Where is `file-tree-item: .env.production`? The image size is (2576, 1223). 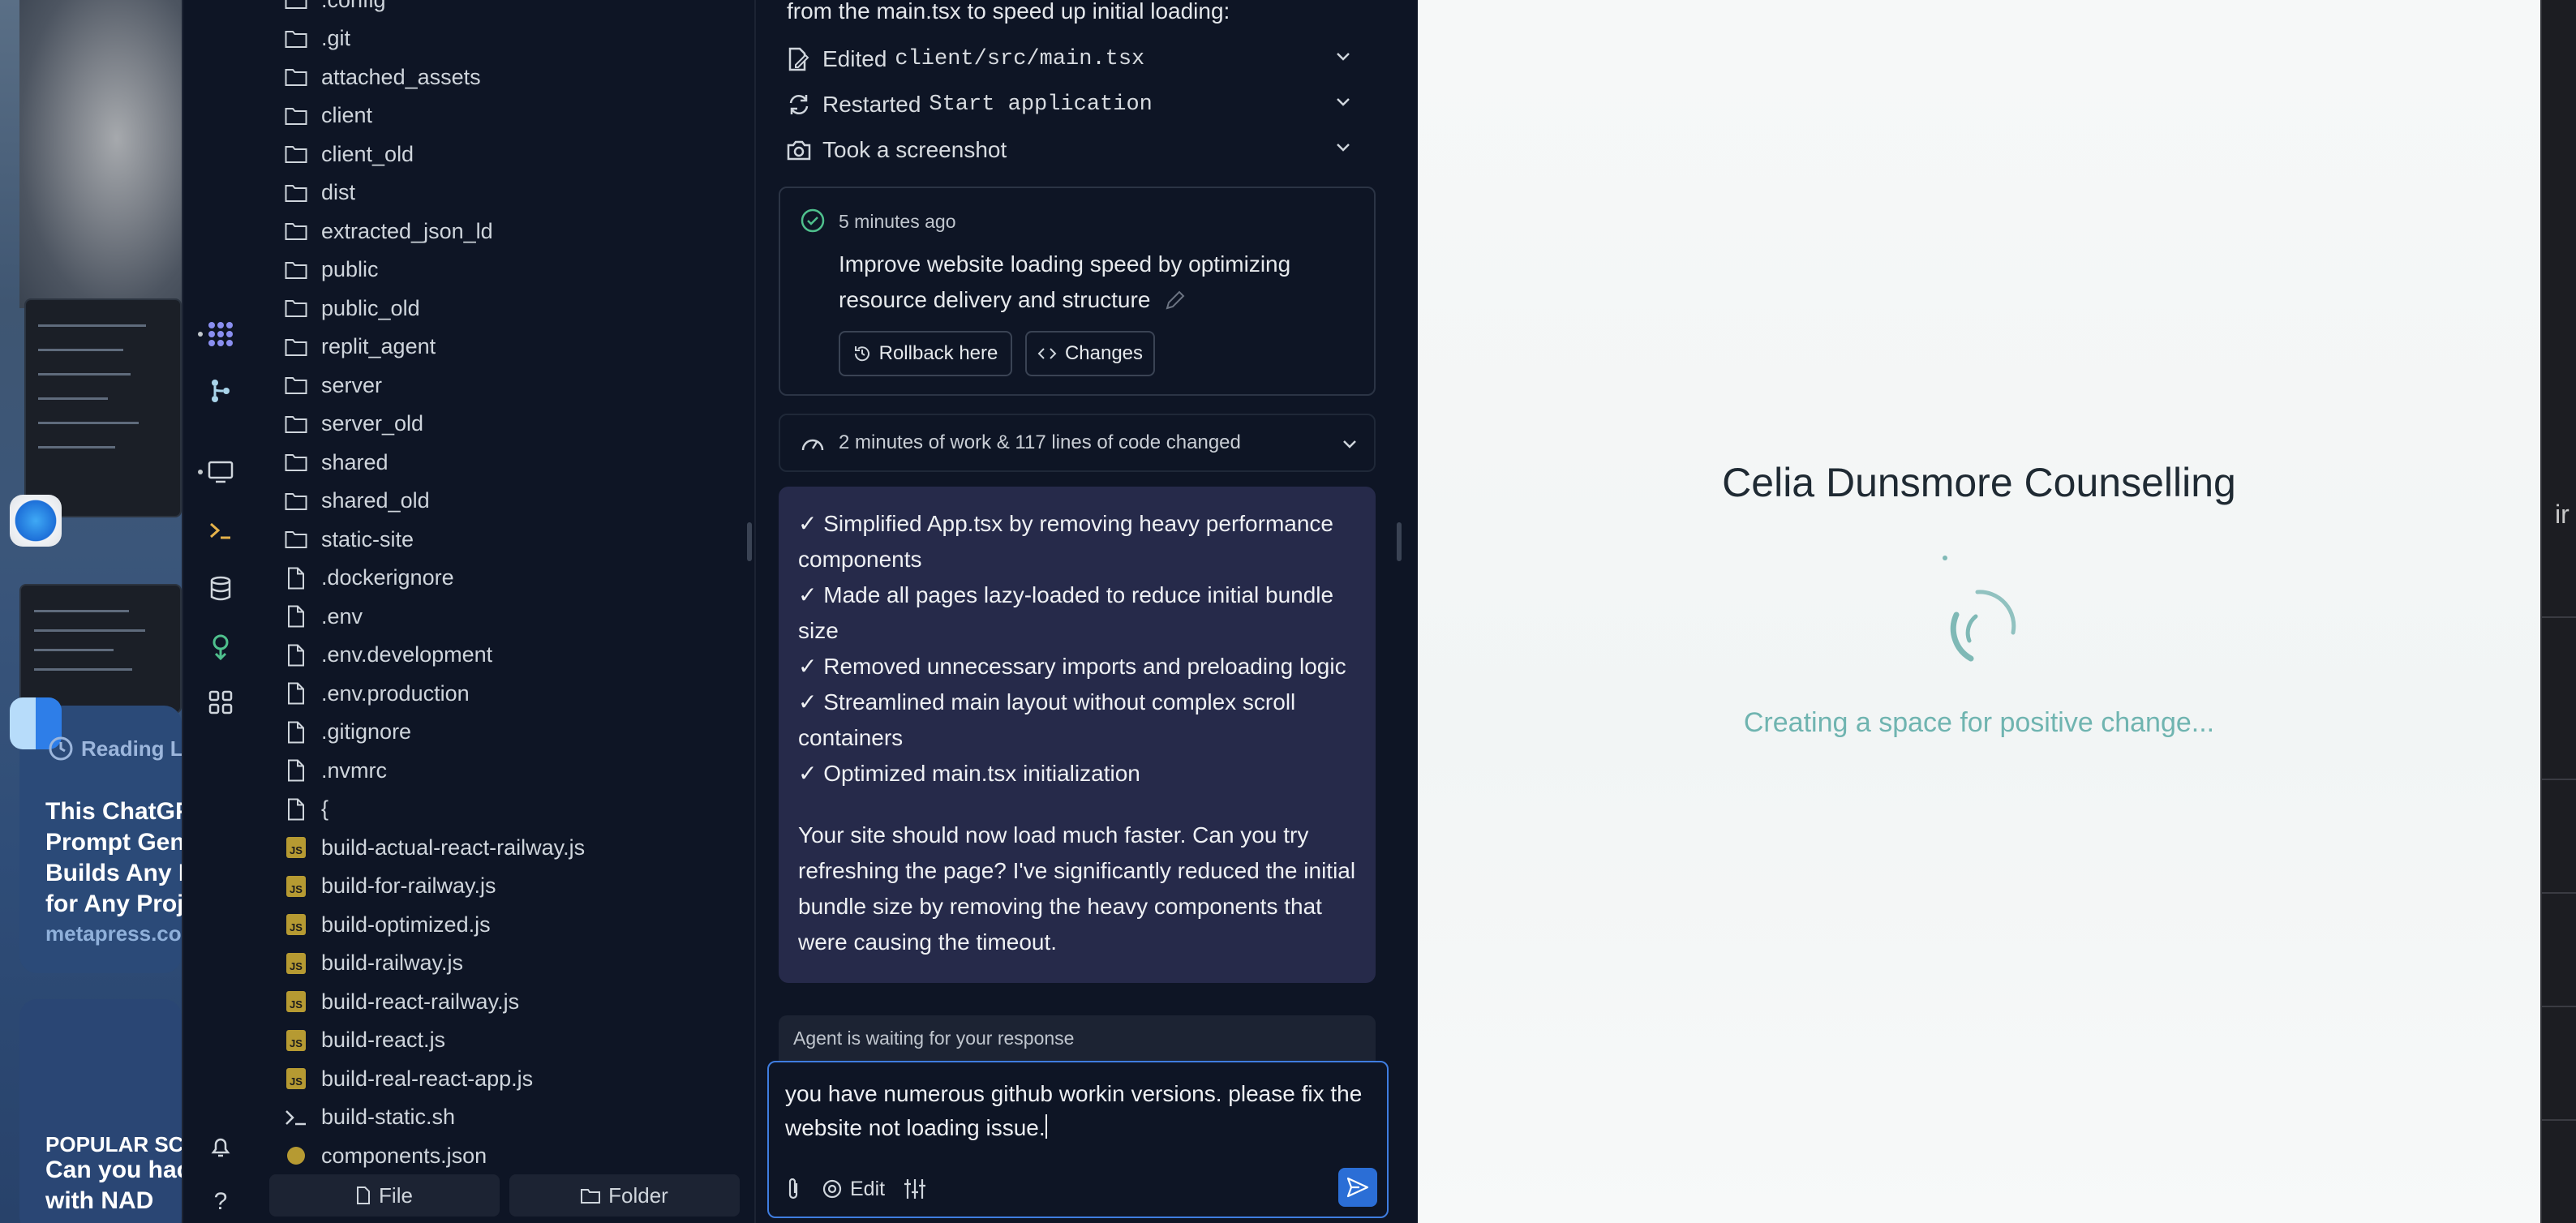 file-tree-item: .env.production is located at coordinates (504, 693).